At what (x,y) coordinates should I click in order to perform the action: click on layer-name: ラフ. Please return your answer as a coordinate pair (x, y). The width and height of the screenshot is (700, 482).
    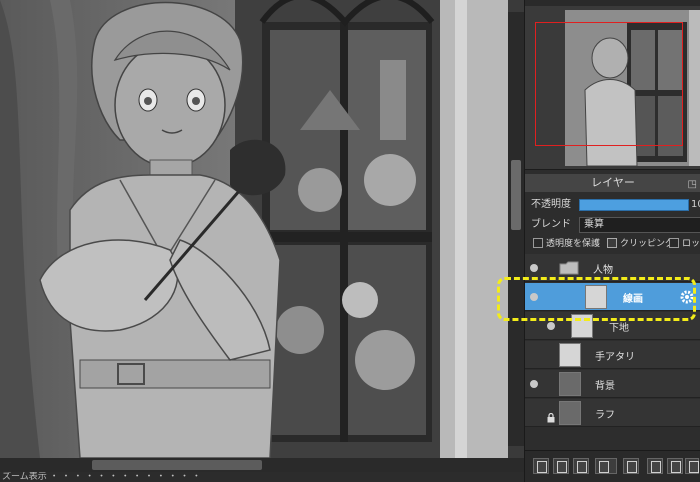
    Looking at the image, I should click on (605, 415).